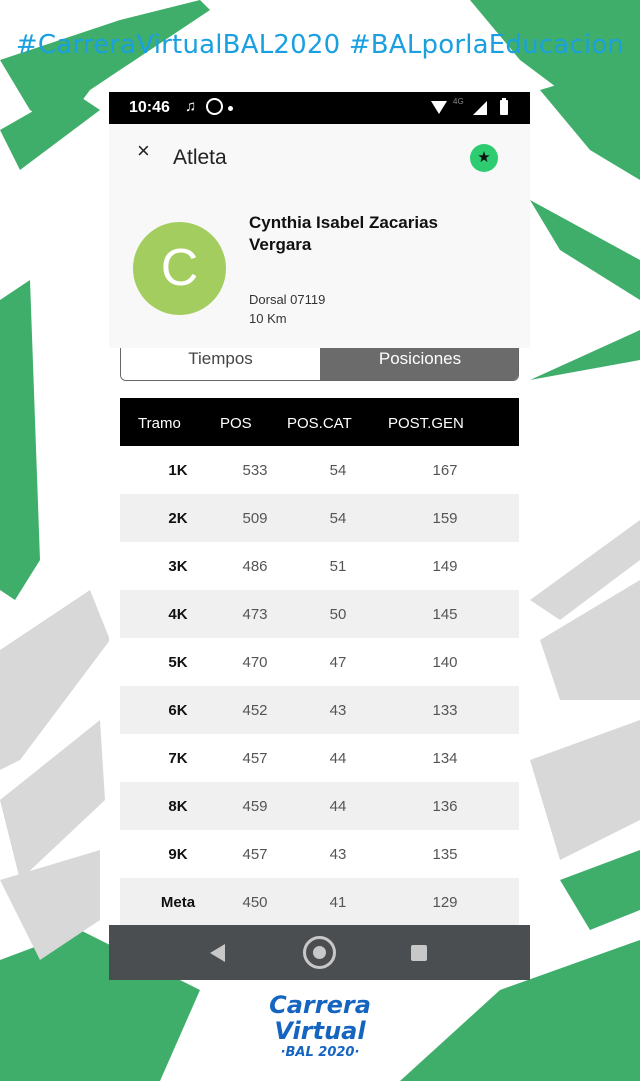  I want to click on network-type: 4G, so click(458, 101).